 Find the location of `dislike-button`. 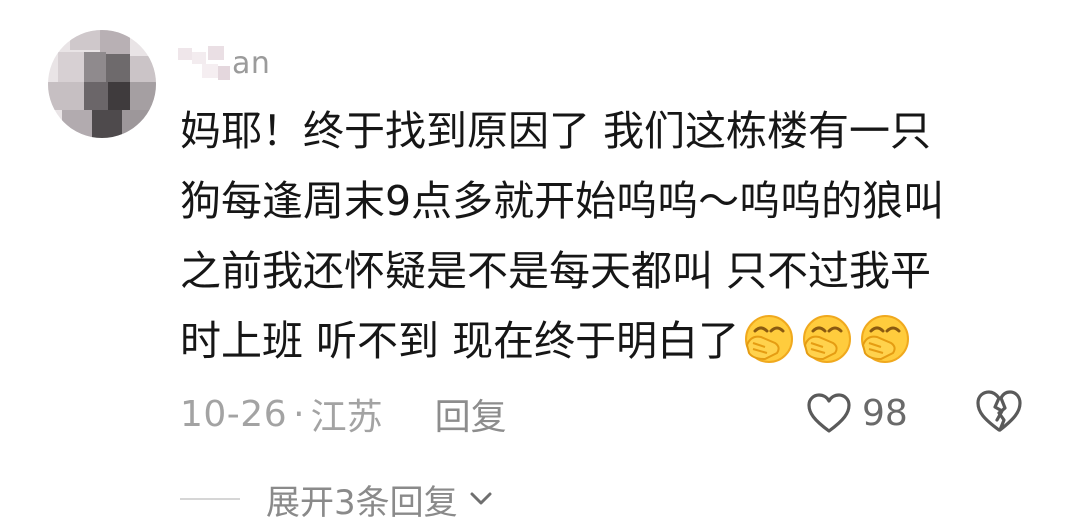

dislike-button is located at coordinates (999, 413).